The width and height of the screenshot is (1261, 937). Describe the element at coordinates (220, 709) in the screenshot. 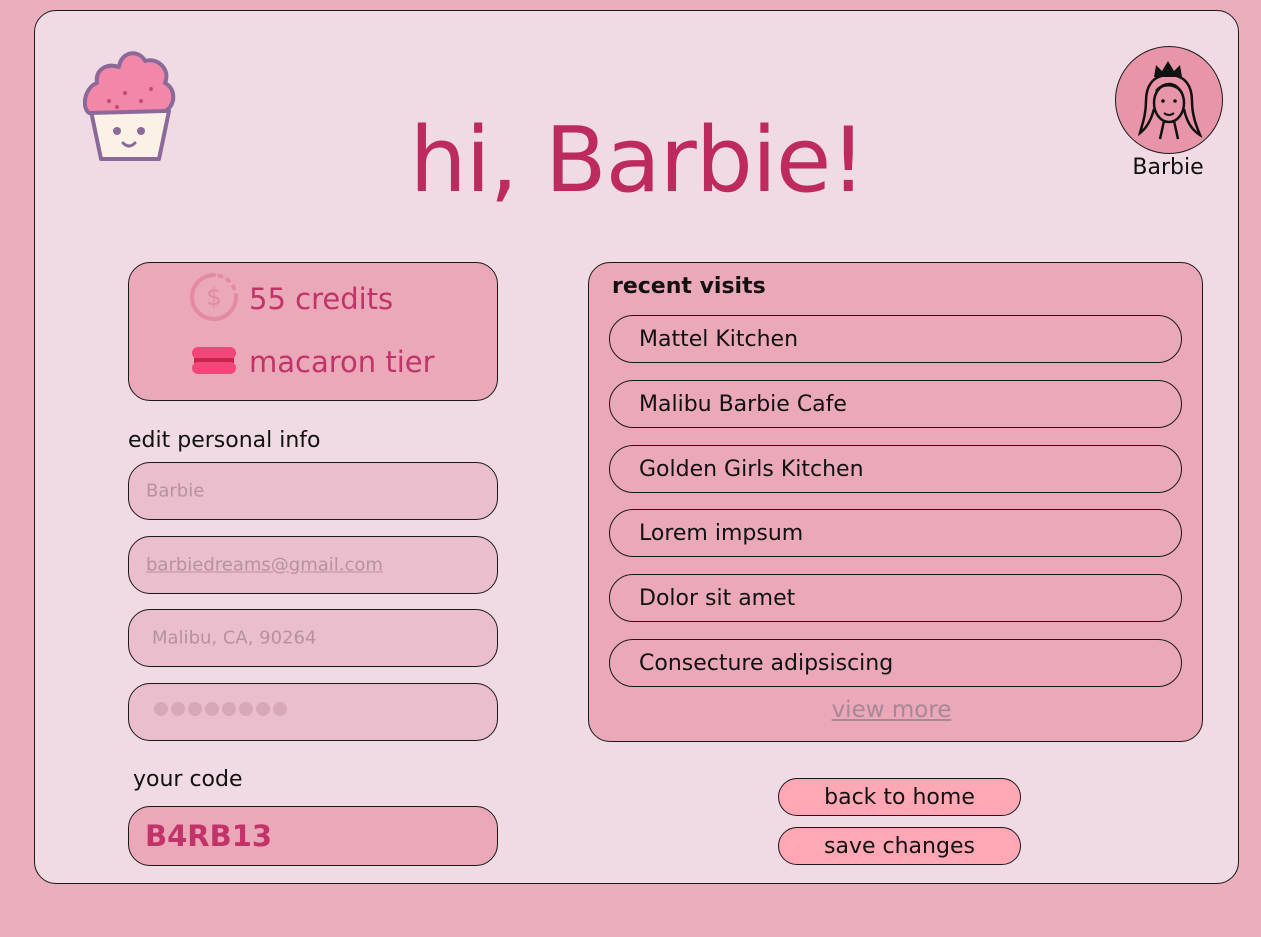

I see `password-mask` at that location.